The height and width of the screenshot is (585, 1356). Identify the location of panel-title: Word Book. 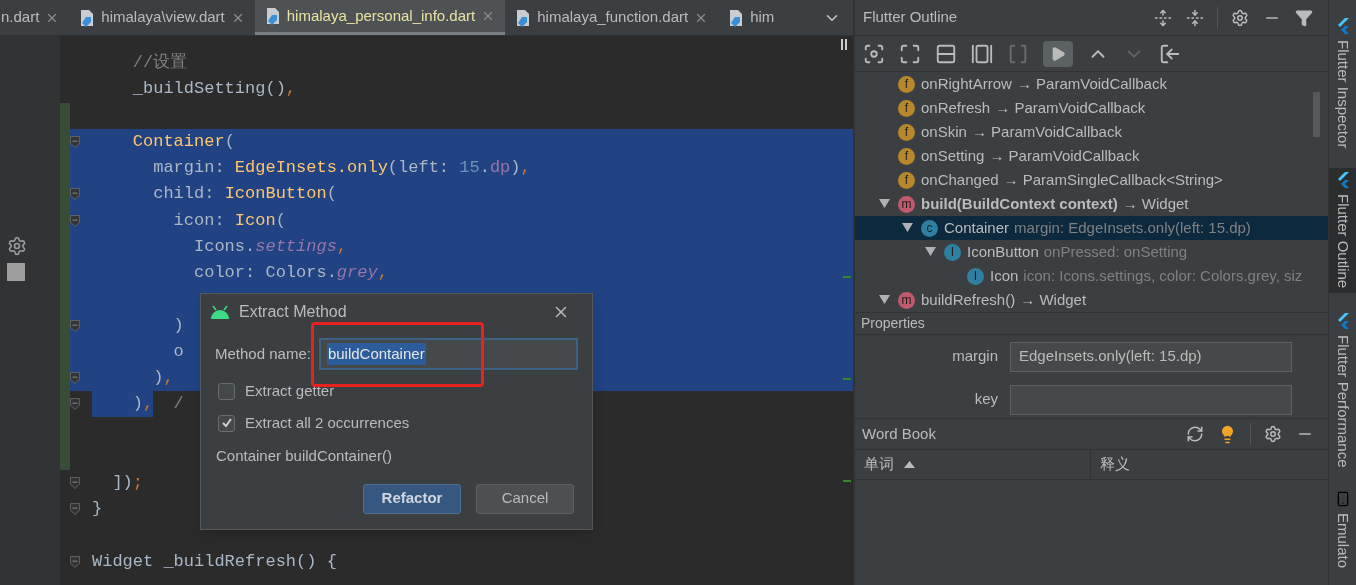
(899, 433).